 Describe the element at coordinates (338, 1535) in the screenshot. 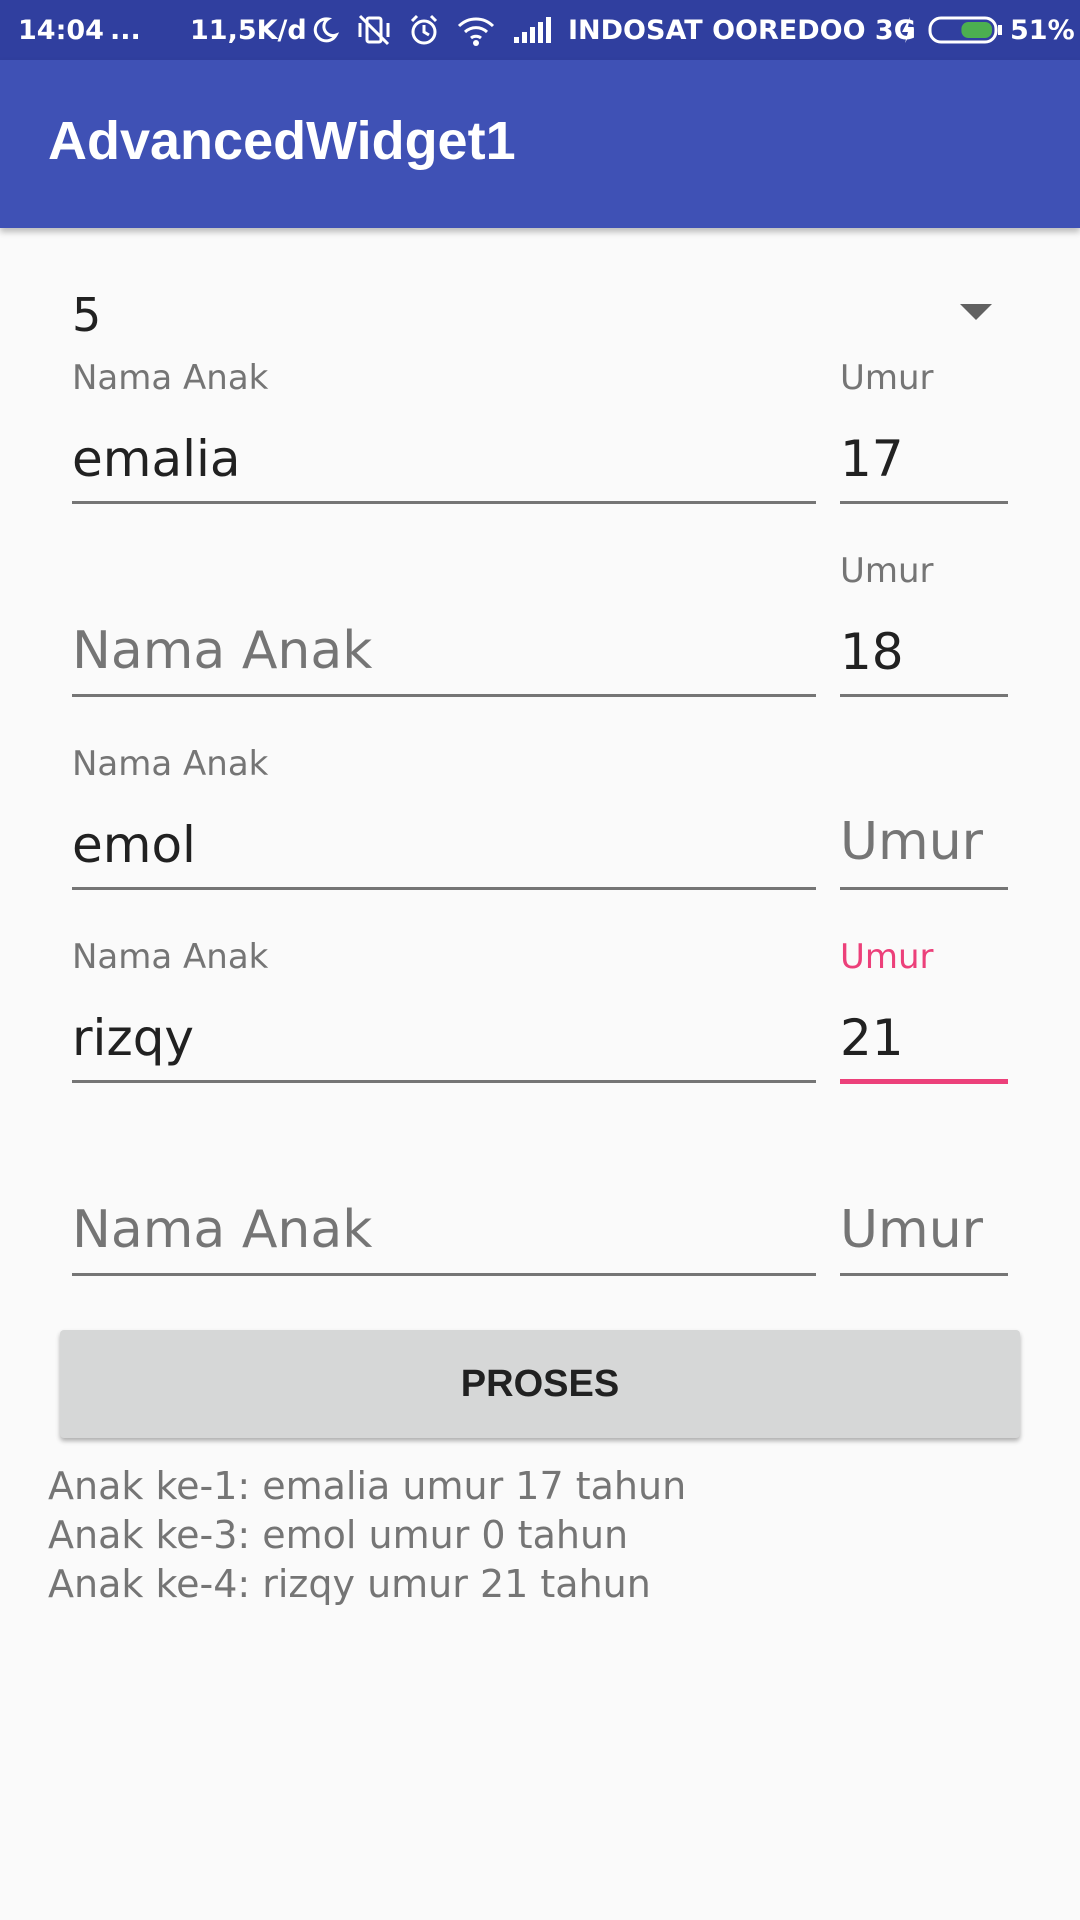

I see `result-line-2: Anak ke-3: emol umur 0 tahun` at that location.